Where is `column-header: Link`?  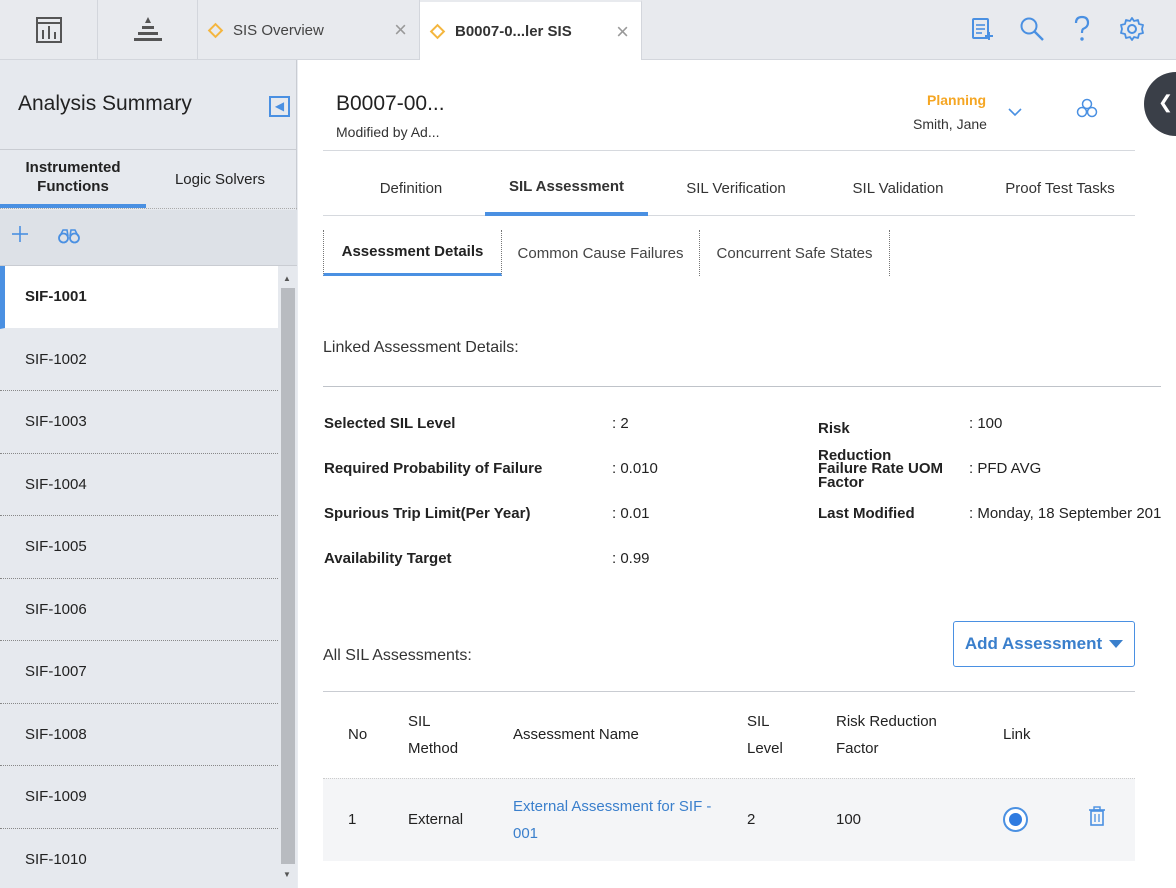
column-header: Link is located at coordinates (1017, 734).